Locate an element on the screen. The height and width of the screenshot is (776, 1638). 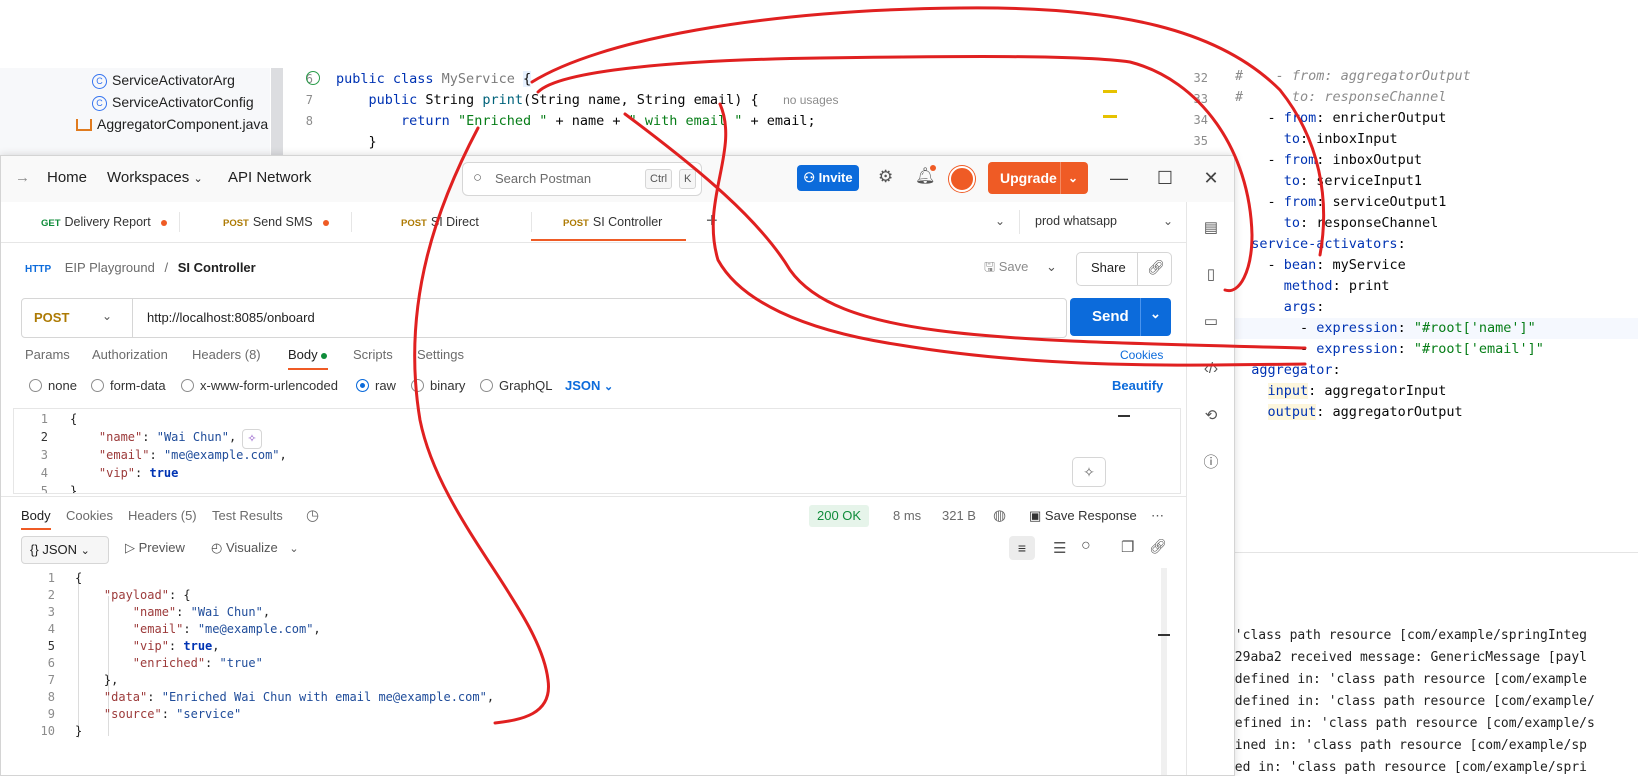
share-button: Share is located at coordinates (1108, 267).